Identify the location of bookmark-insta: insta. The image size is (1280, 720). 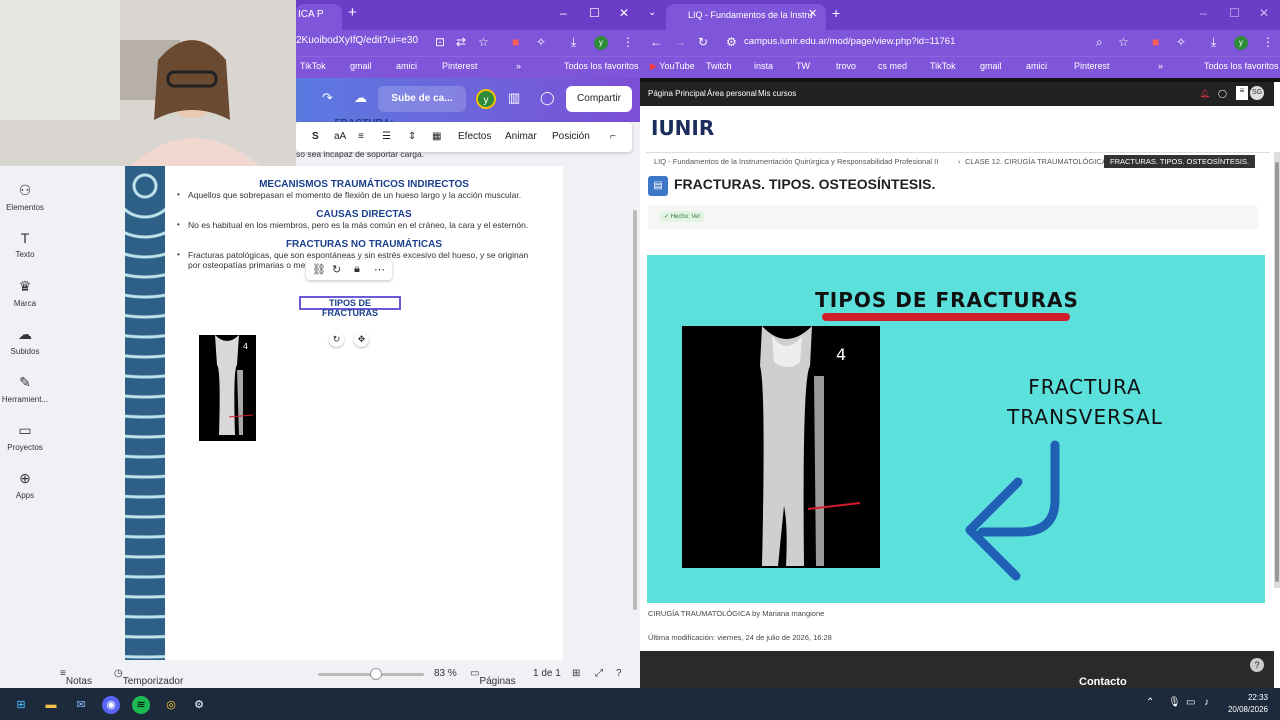
(763, 66).